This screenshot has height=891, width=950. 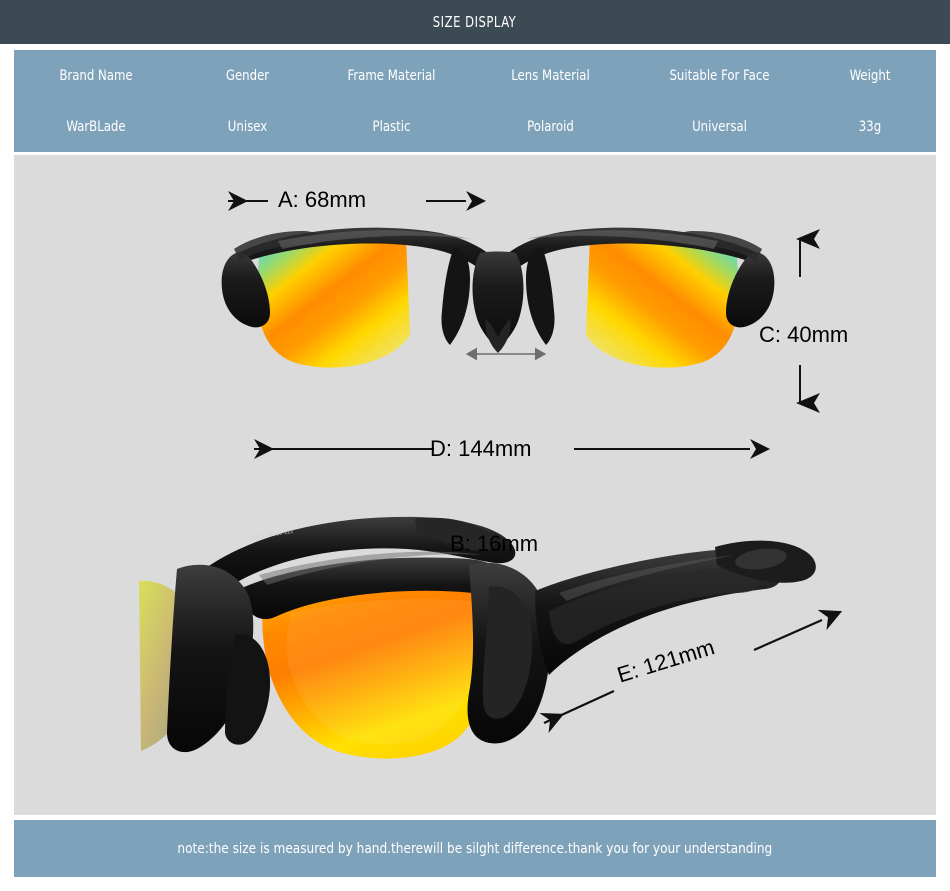 I want to click on page-title: SIZE DISPLAY, so click(x=475, y=22).